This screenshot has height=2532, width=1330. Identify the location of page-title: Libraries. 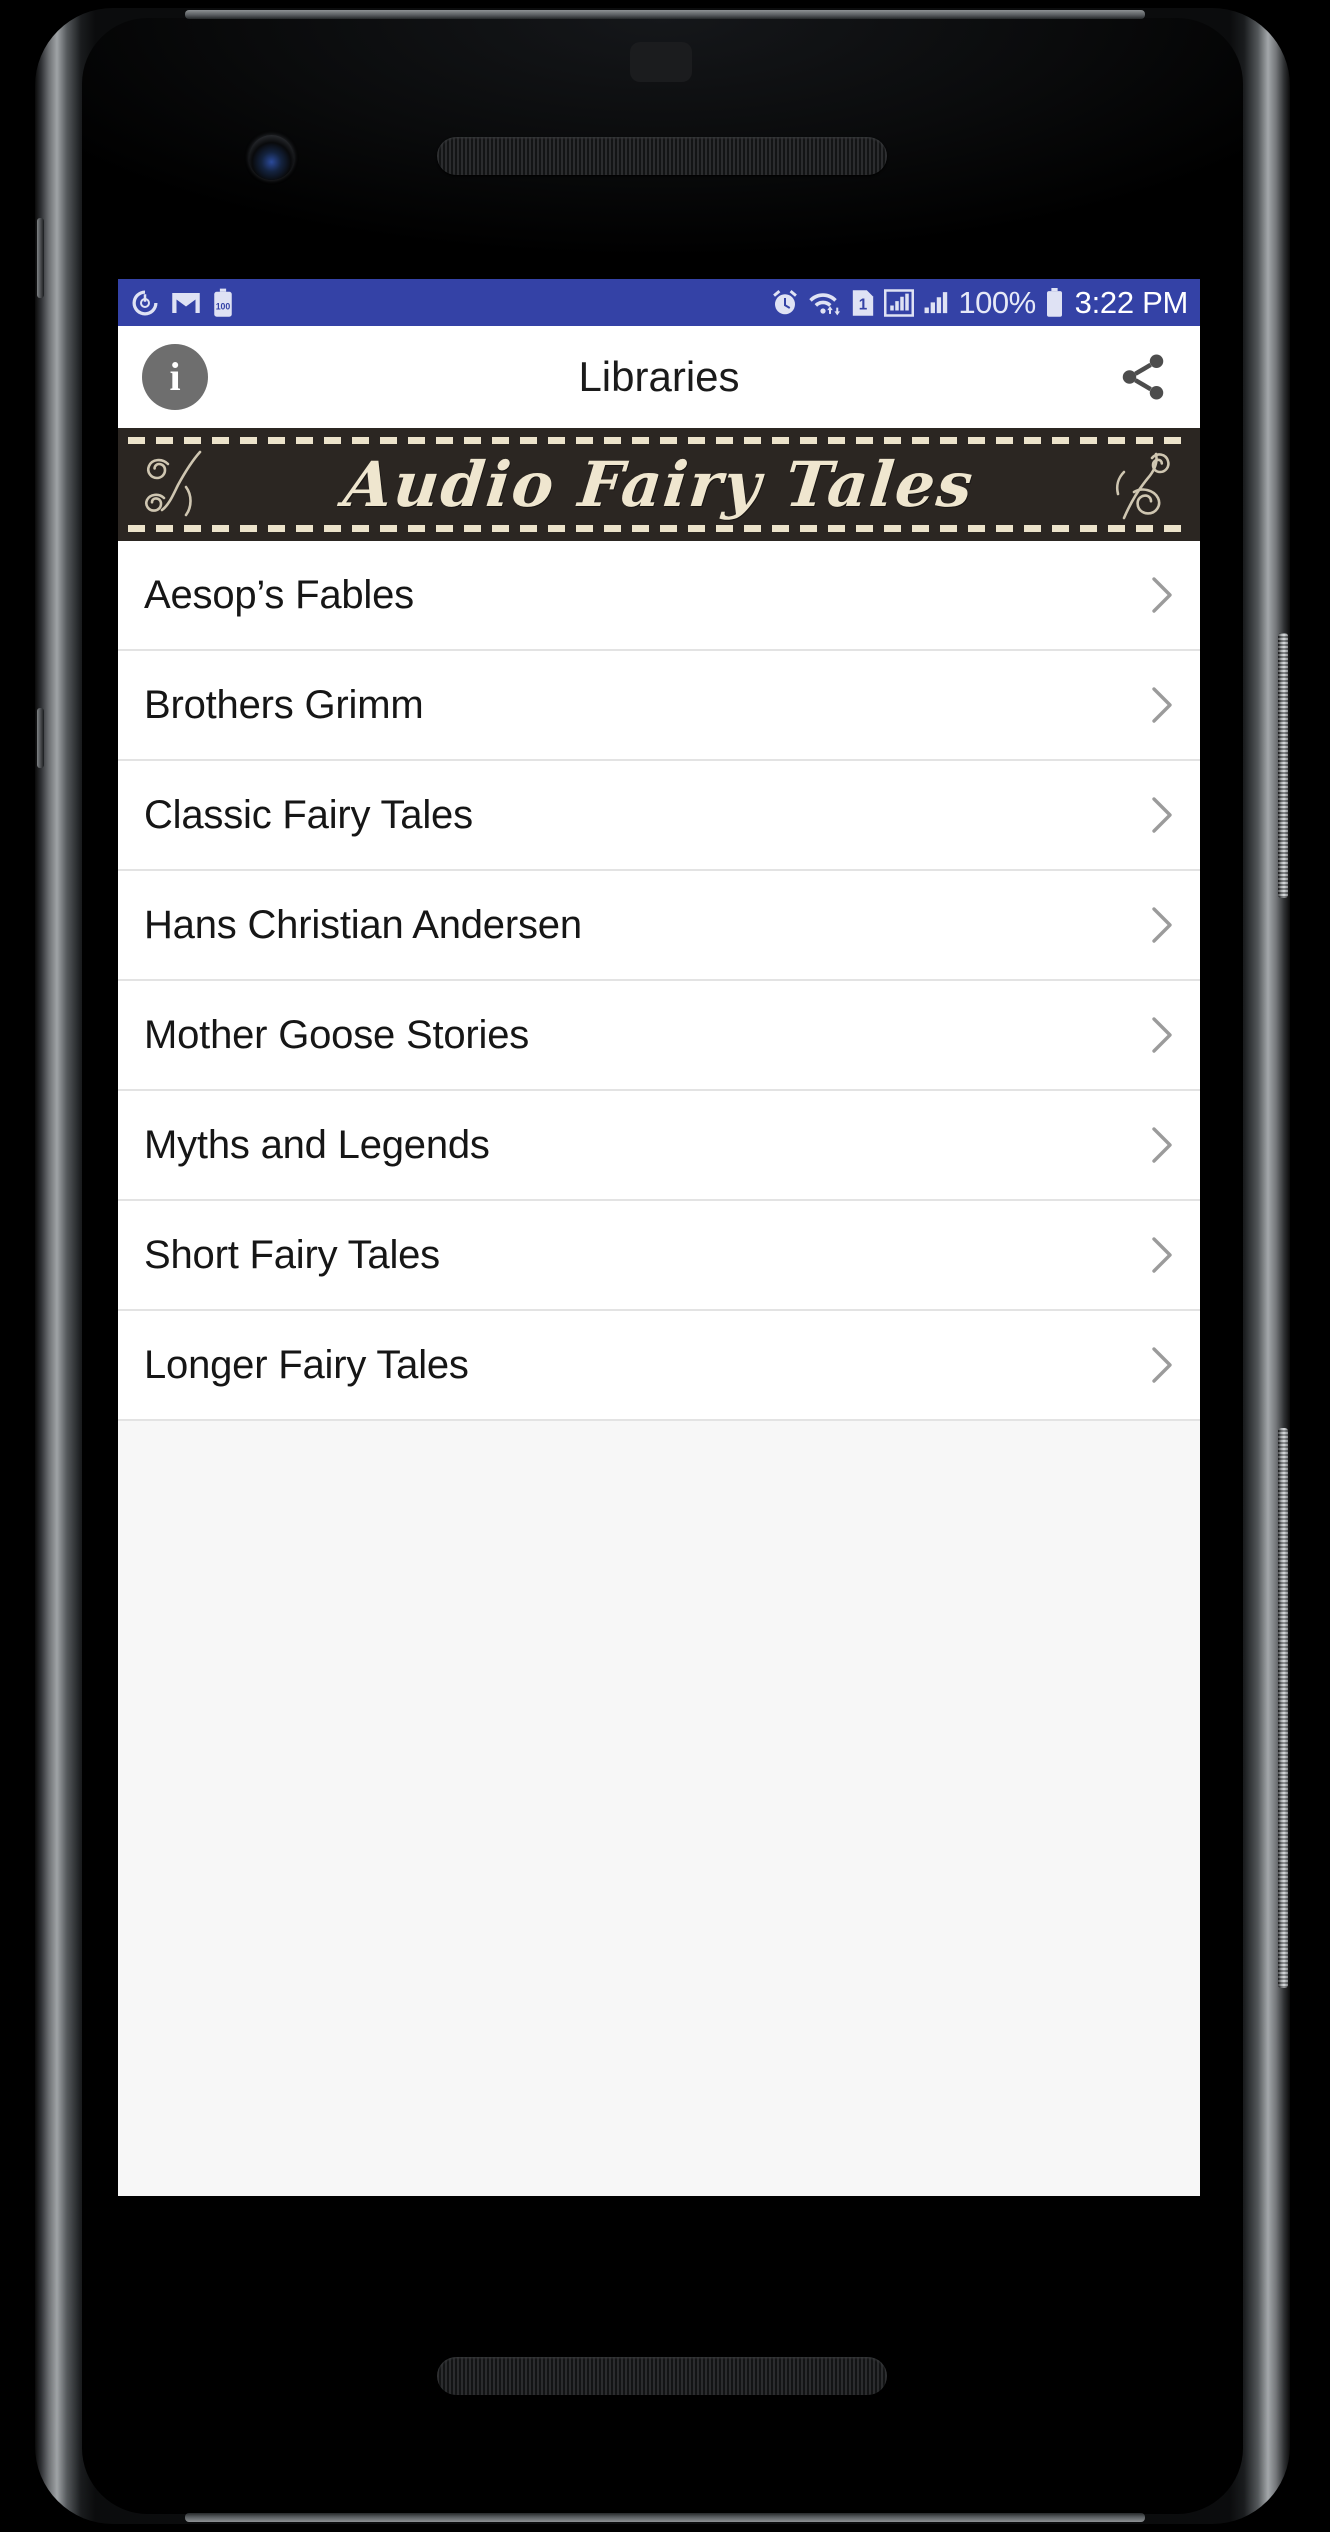
(659, 376).